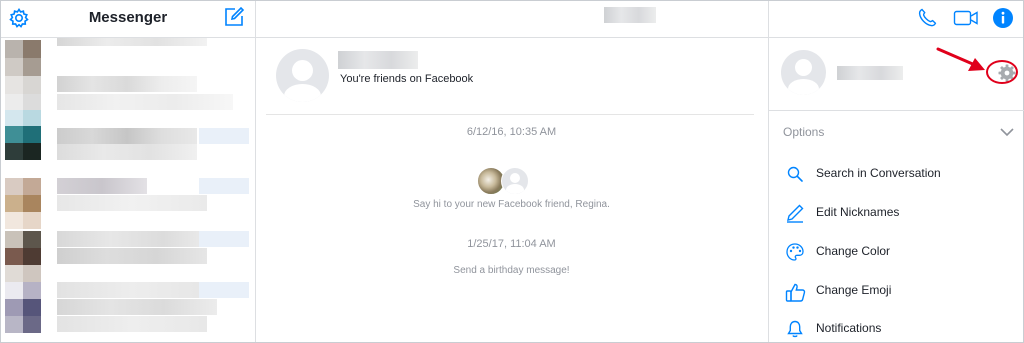 The height and width of the screenshot is (343, 1024). Describe the element at coordinates (795, 329) in the screenshot. I see `bell-icon` at that location.